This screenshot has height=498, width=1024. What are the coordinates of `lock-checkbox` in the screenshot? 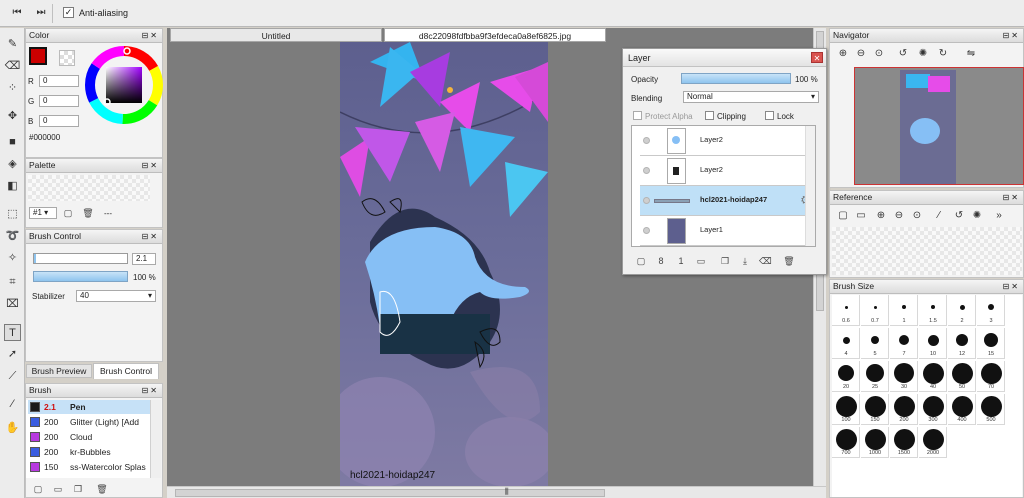 It's located at (769, 115).